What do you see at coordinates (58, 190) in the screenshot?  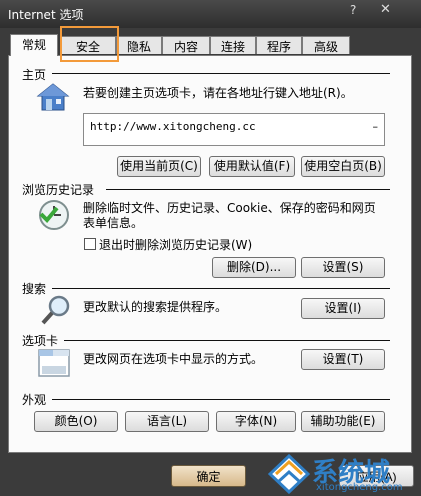 I see `history-label: 浏览历史记录` at bounding box center [58, 190].